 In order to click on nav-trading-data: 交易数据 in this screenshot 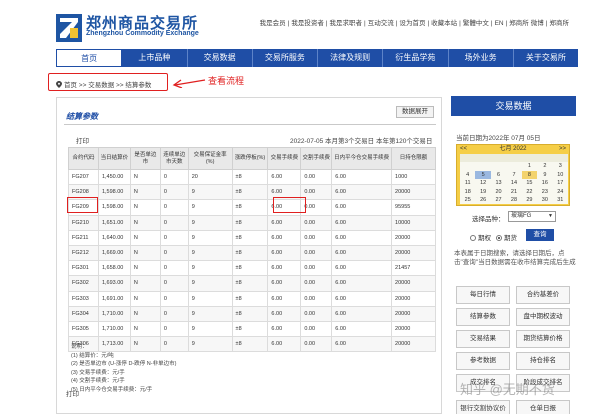, I will do `click(220, 58)`.